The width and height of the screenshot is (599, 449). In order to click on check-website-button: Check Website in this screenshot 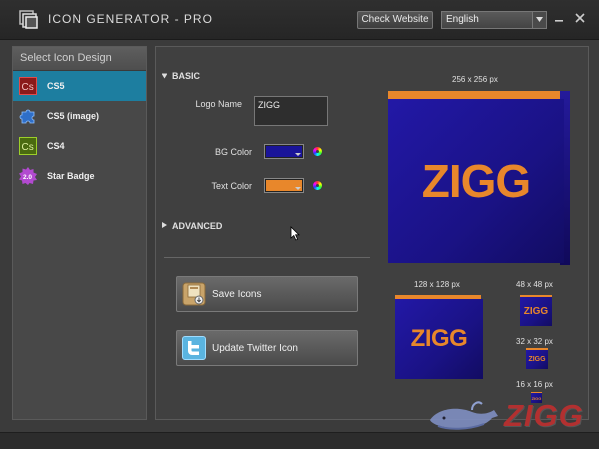, I will do `click(395, 20)`.